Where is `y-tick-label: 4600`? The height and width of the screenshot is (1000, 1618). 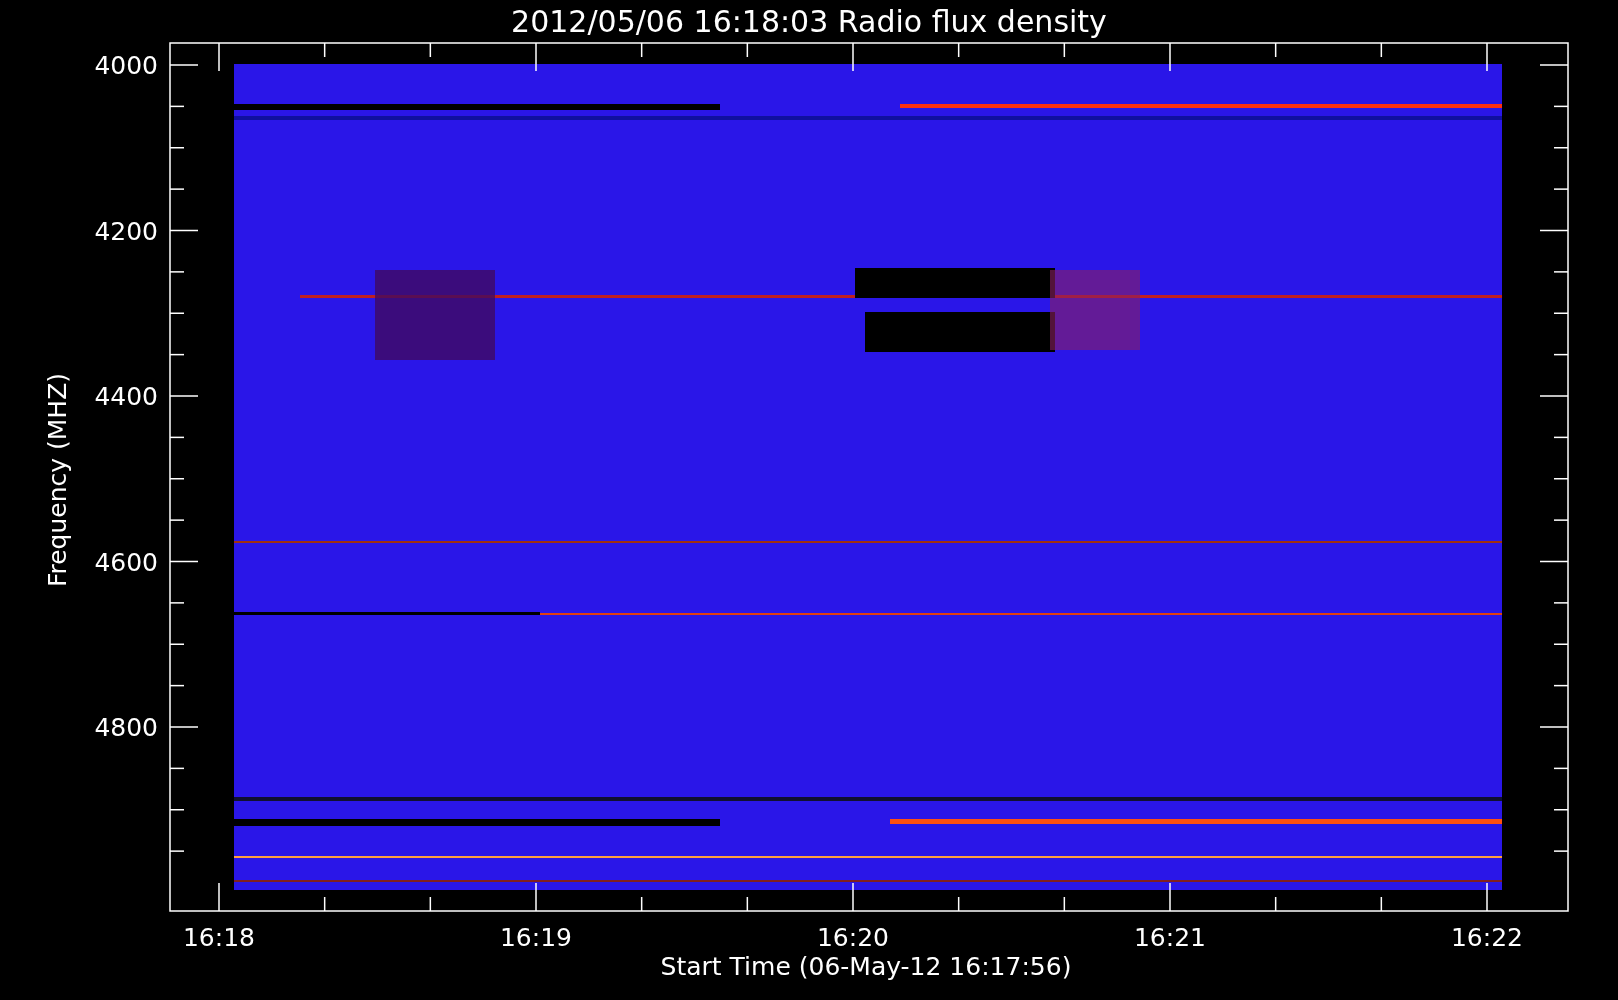
y-tick-label: 4600 is located at coordinates (126, 562).